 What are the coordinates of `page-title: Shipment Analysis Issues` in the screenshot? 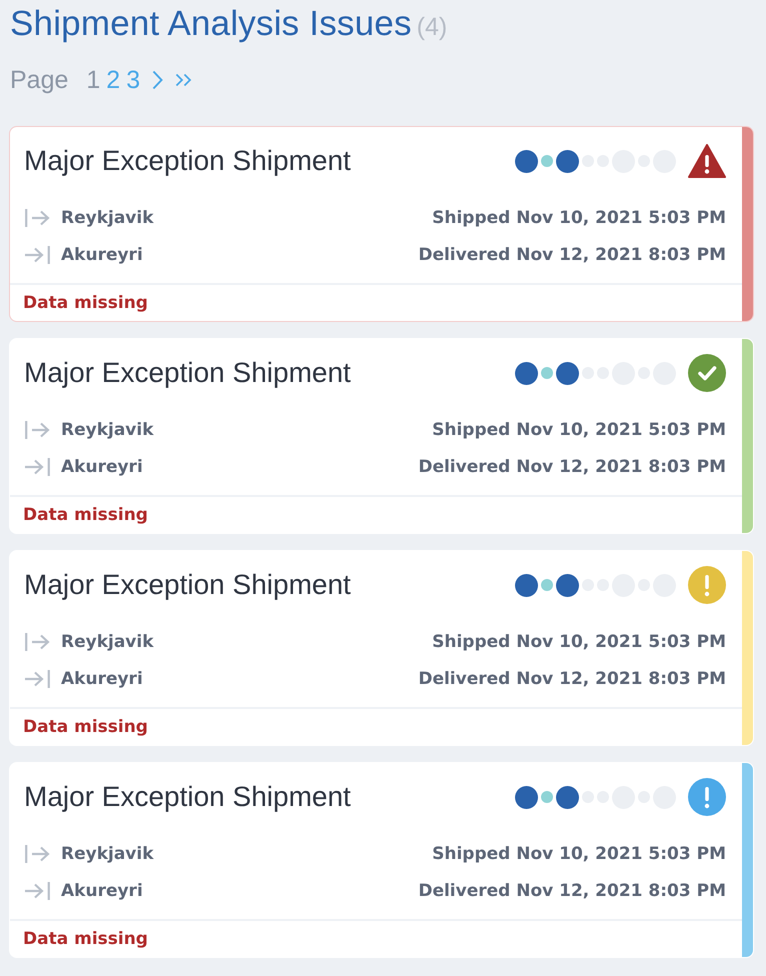 It's located at (211, 24).